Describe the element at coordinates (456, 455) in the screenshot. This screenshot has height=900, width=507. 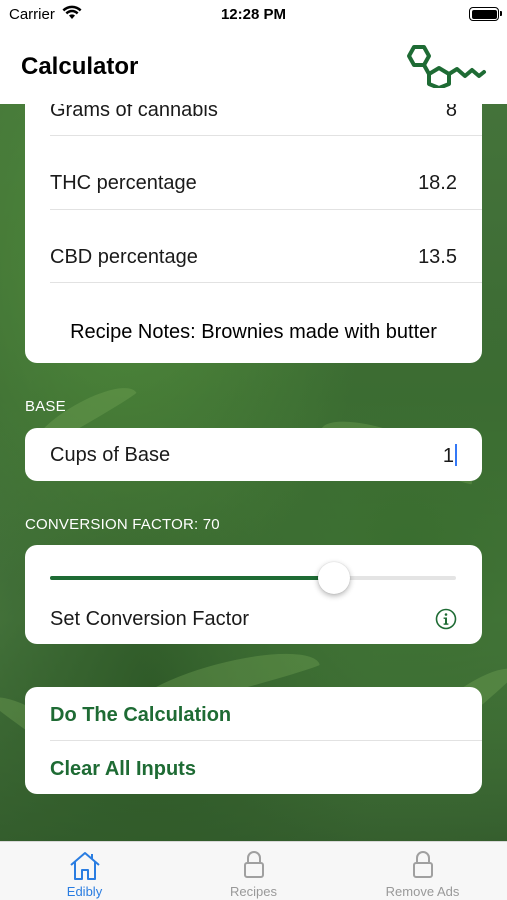
I see `text-cursor` at that location.